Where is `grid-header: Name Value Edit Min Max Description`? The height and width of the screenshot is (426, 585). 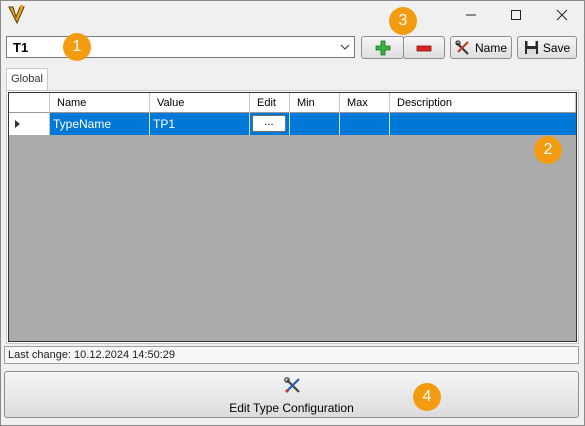
grid-header: Name Value Edit Min Max Description is located at coordinates (292, 103).